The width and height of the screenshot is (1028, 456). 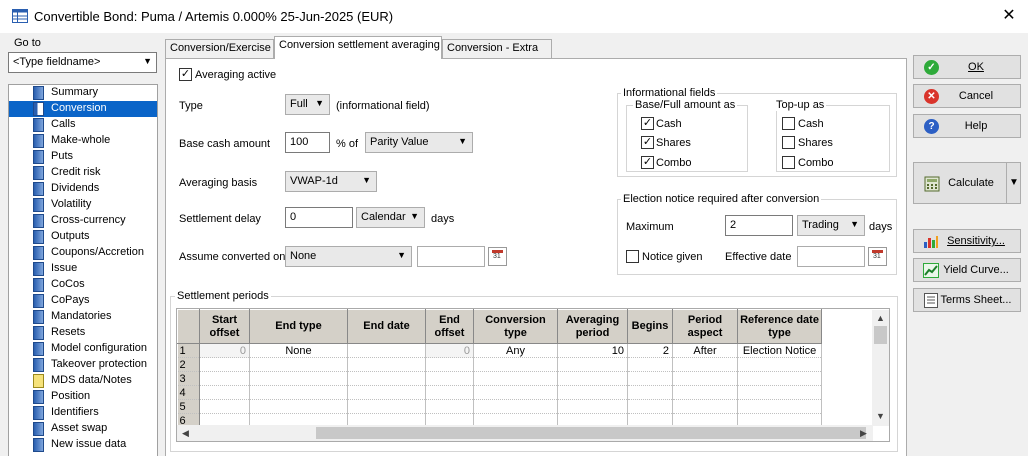 What do you see at coordinates (319, 217) in the screenshot?
I see `settlement-delay-input: 0` at bounding box center [319, 217].